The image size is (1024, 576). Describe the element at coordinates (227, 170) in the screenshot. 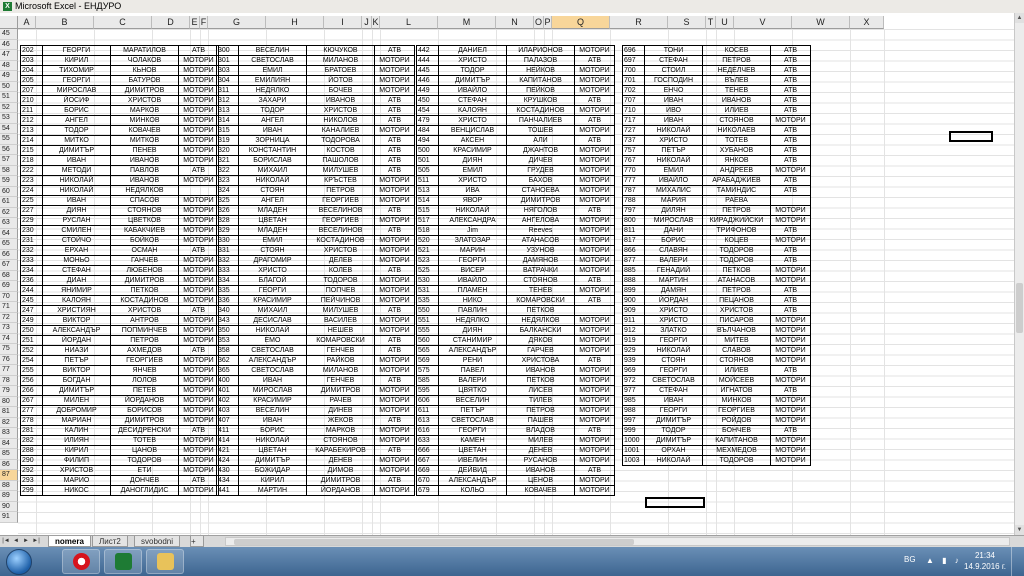

I see `number-cell: 322` at that location.